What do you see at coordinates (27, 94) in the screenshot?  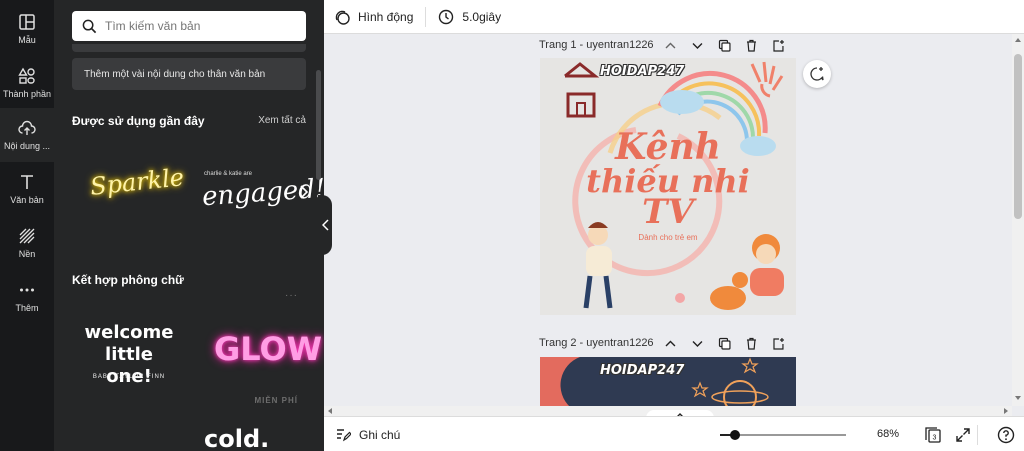 I see `rail-label: Thành phần` at bounding box center [27, 94].